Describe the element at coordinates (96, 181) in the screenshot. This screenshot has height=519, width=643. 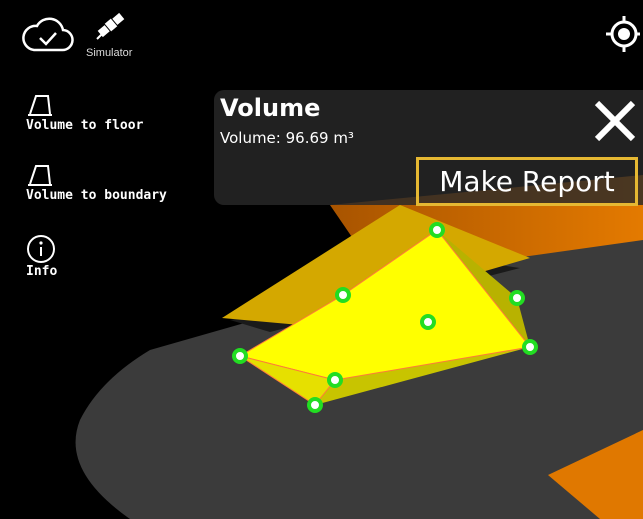
I see `volume-to-boundary-button: Volume to boundary` at that location.